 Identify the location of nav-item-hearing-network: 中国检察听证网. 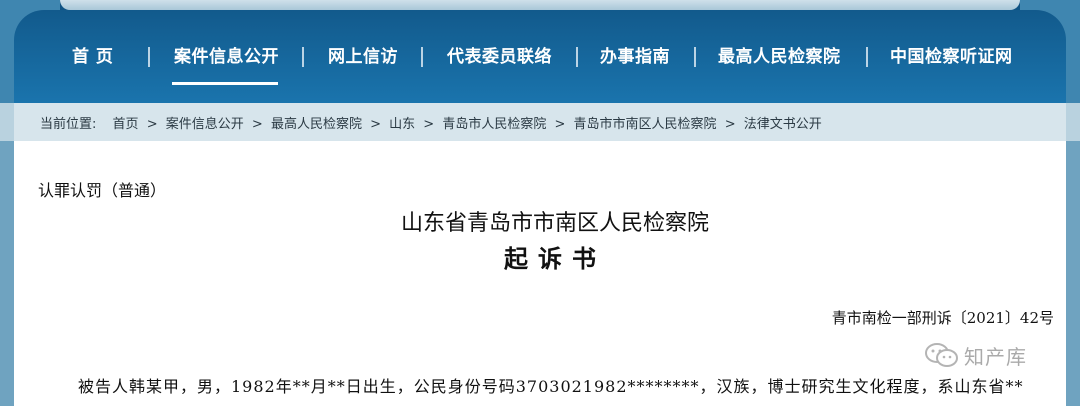
(951, 57).